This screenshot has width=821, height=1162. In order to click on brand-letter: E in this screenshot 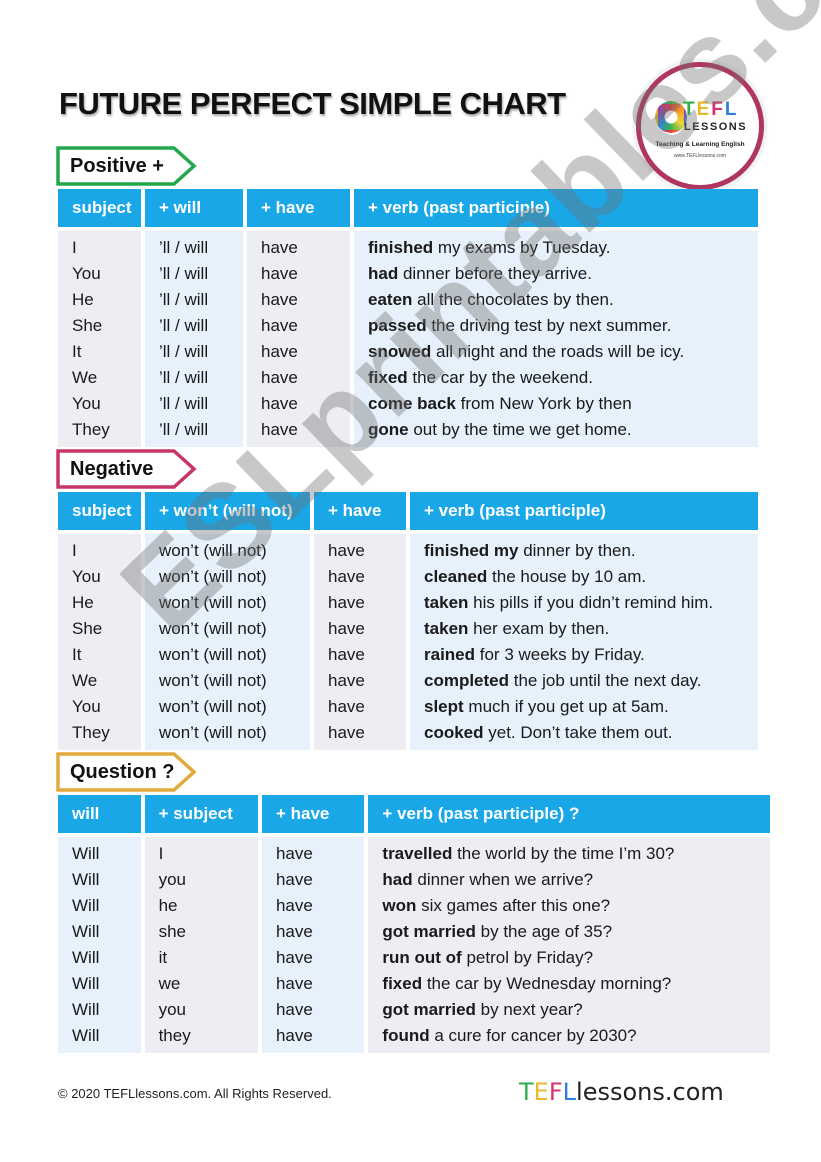, I will do `click(541, 1092)`.